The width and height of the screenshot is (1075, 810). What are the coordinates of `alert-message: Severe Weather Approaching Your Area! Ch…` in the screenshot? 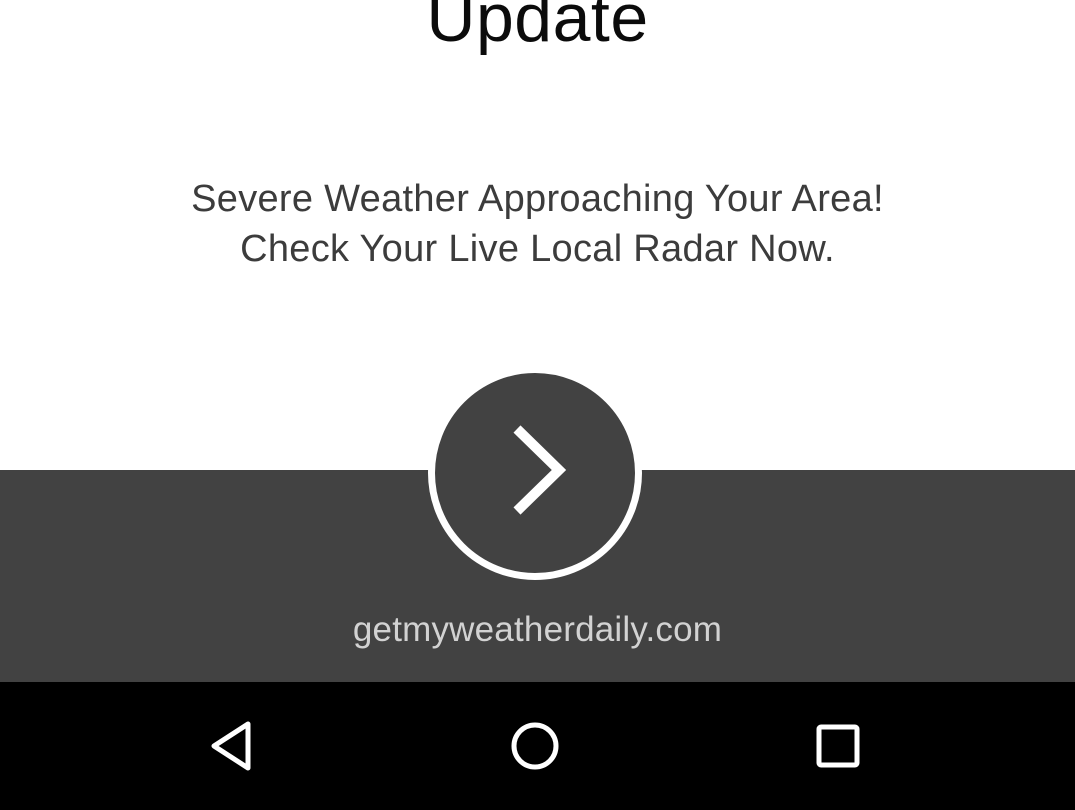 It's located at (537, 224).